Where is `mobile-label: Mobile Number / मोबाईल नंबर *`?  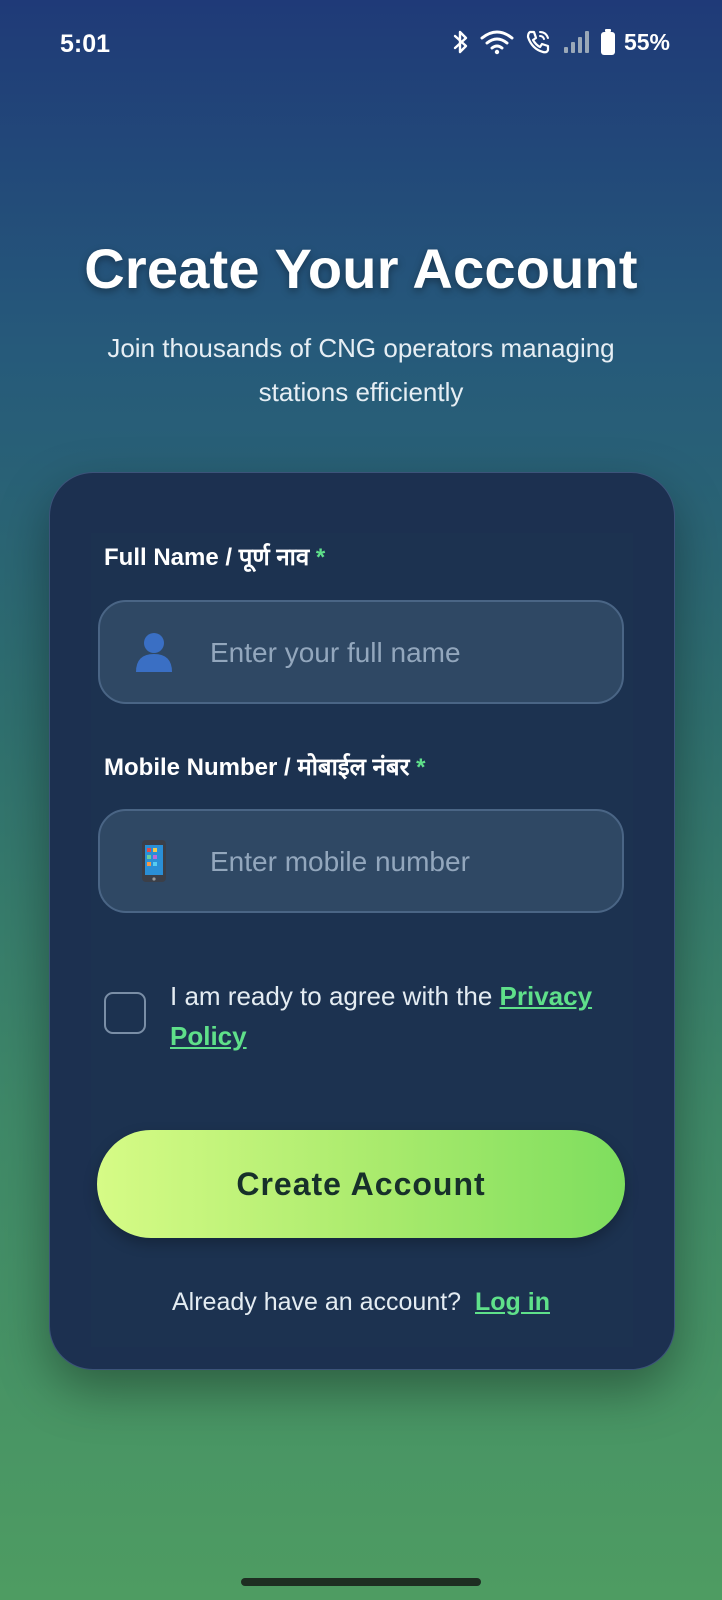 mobile-label: Mobile Number / मोबाईल नंबर * is located at coordinates (264, 766).